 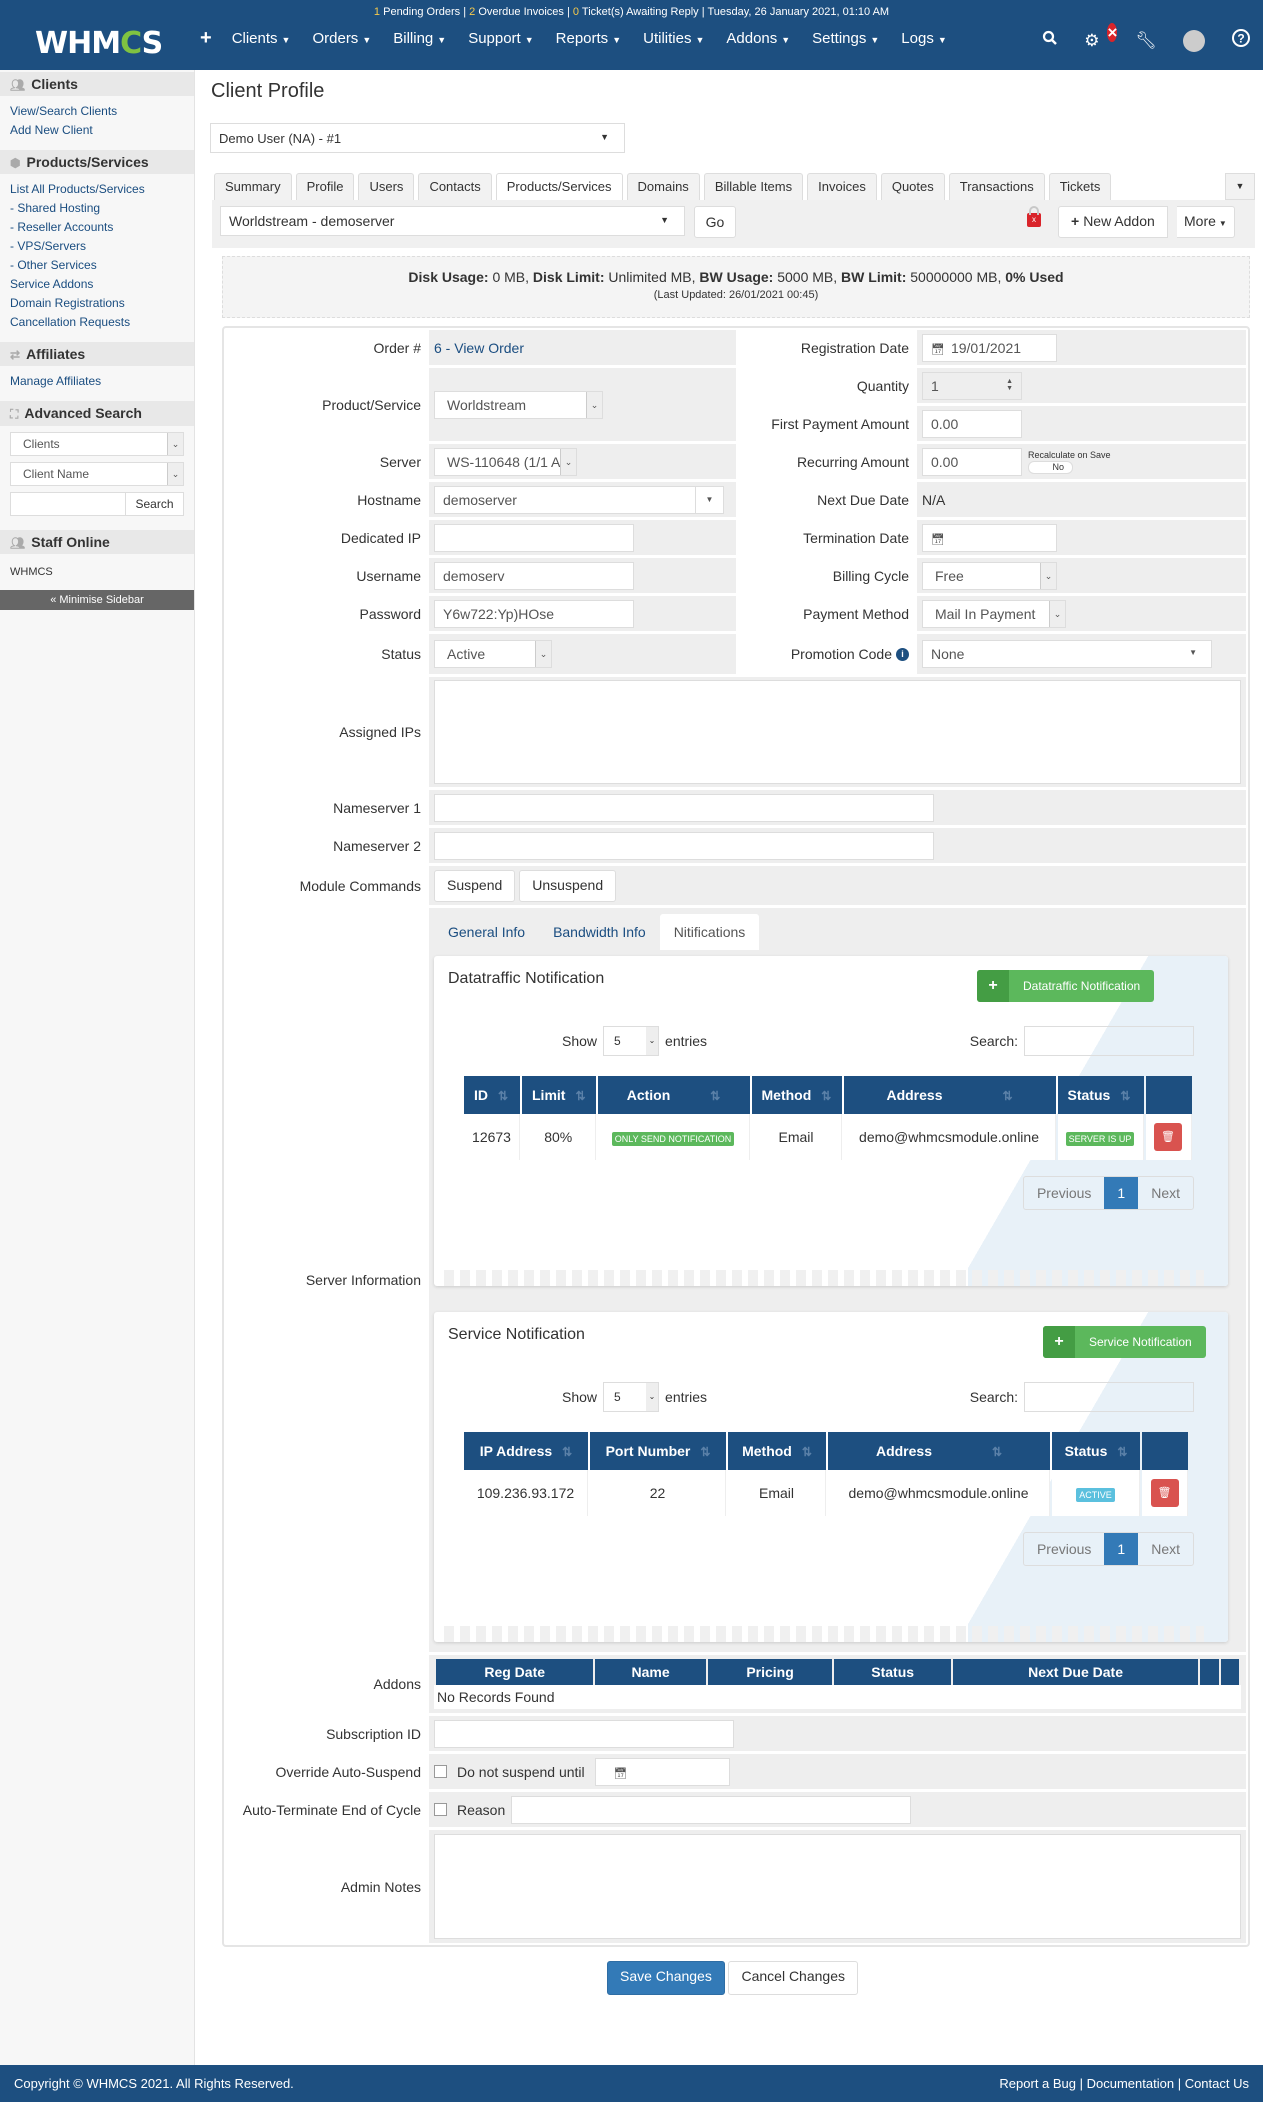 What do you see at coordinates (684, 845) in the screenshot?
I see `nameserver2-input` at bounding box center [684, 845].